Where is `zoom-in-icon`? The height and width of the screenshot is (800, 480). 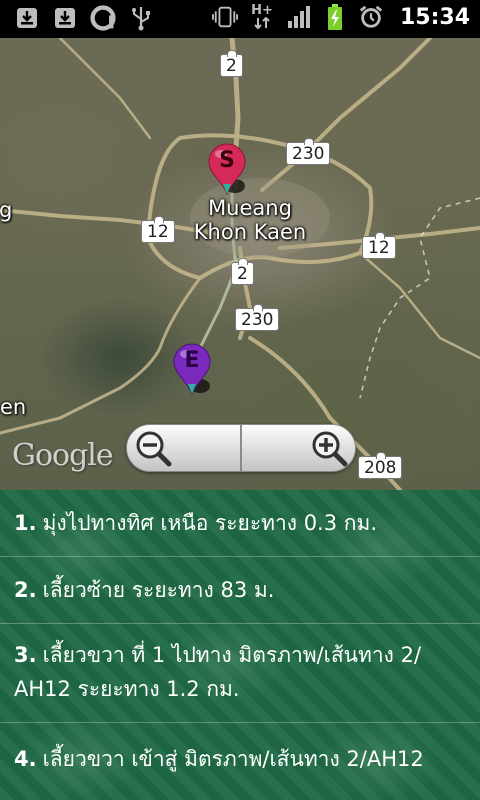 zoom-in-icon is located at coordinates (330, 449).